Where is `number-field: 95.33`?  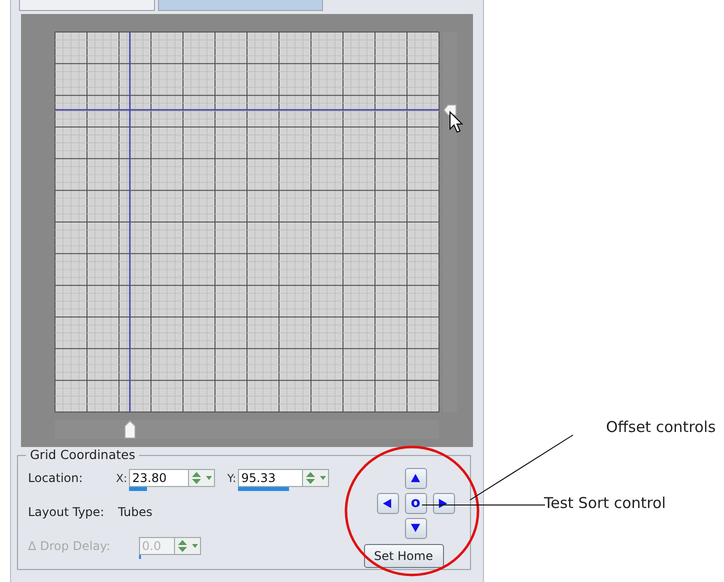 number-field: 95.33 is located at coordinates (271, 478).